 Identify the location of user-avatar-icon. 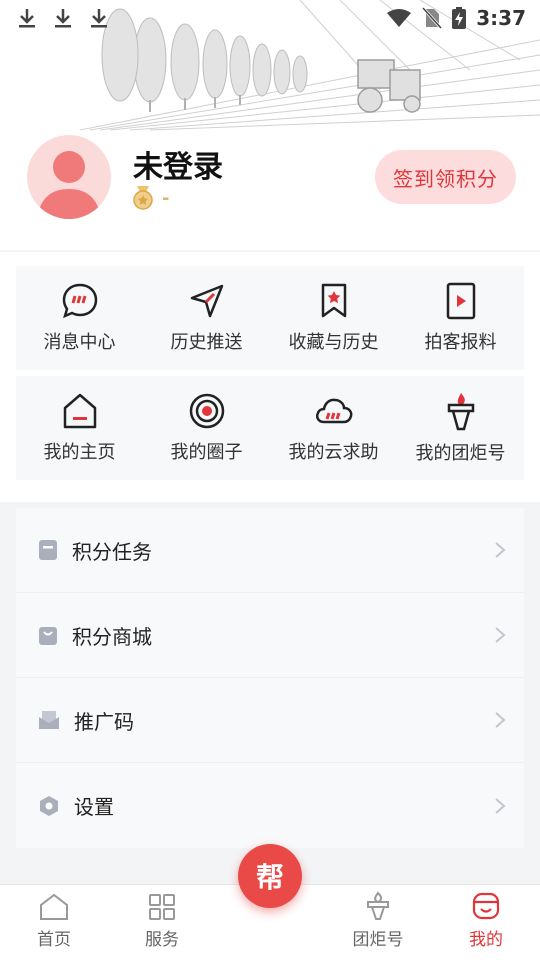
(69, 185).